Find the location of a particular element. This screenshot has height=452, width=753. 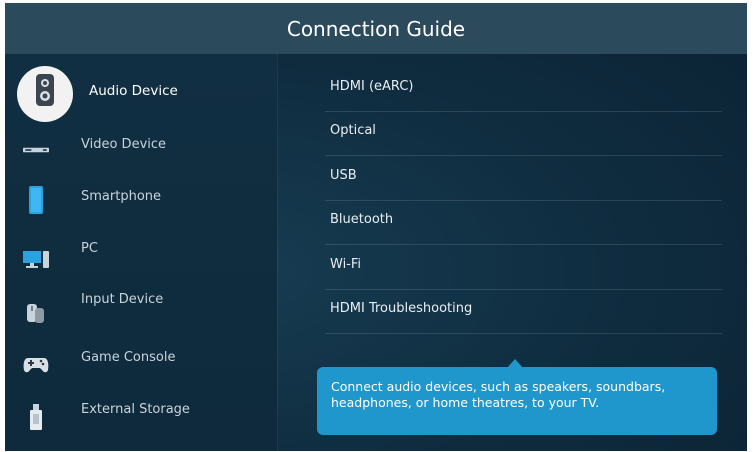

option-optical: Optical is located at coordinates (523, 133).